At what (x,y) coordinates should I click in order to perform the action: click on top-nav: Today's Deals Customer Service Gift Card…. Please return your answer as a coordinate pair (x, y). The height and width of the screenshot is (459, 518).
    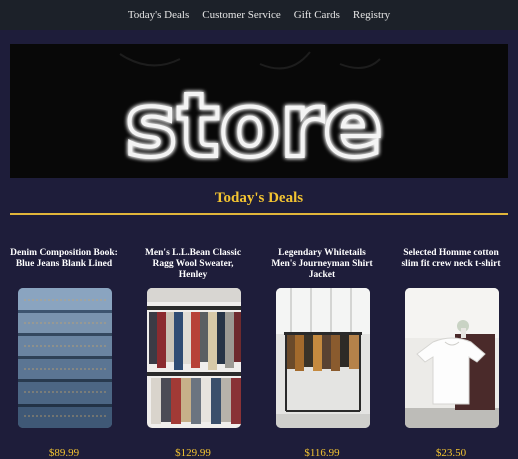
    Looking at the image, I should click on (259, 15).